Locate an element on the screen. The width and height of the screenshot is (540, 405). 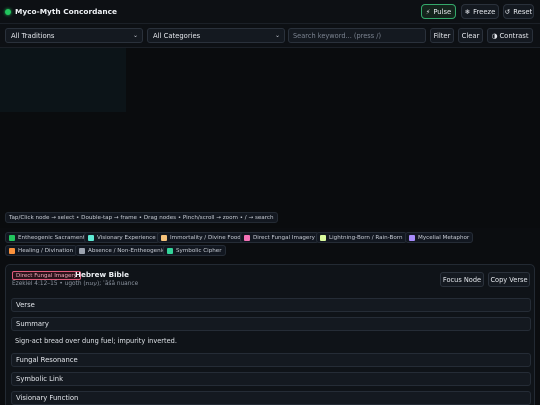
legend-chip-lightning-born: Lightning-Born / Rain-Born is located at coordinates (361, 237).